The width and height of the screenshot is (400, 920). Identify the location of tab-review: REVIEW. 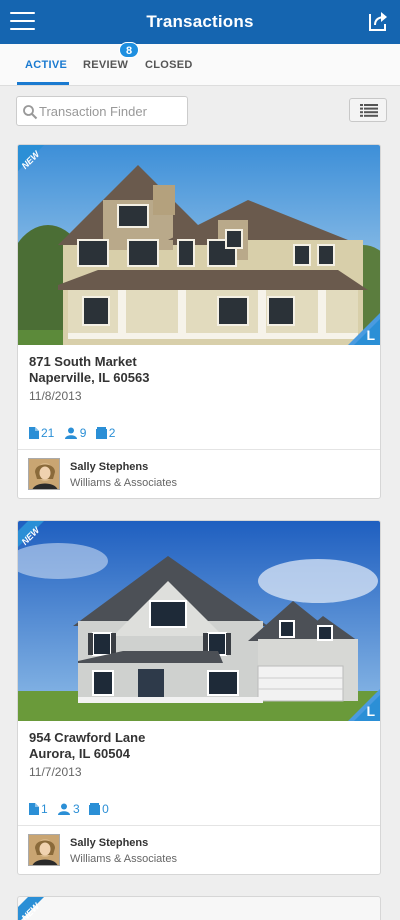
(105, 65).